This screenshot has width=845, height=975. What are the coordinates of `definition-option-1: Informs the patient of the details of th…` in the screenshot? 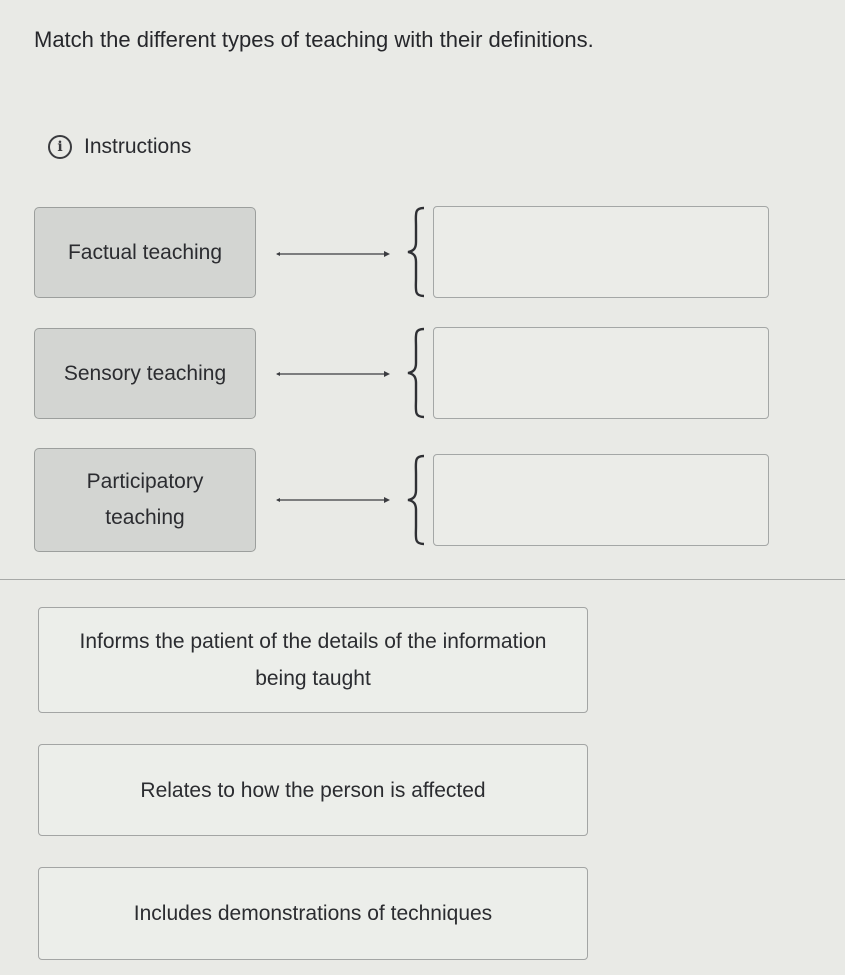 It's located at (313, 660).